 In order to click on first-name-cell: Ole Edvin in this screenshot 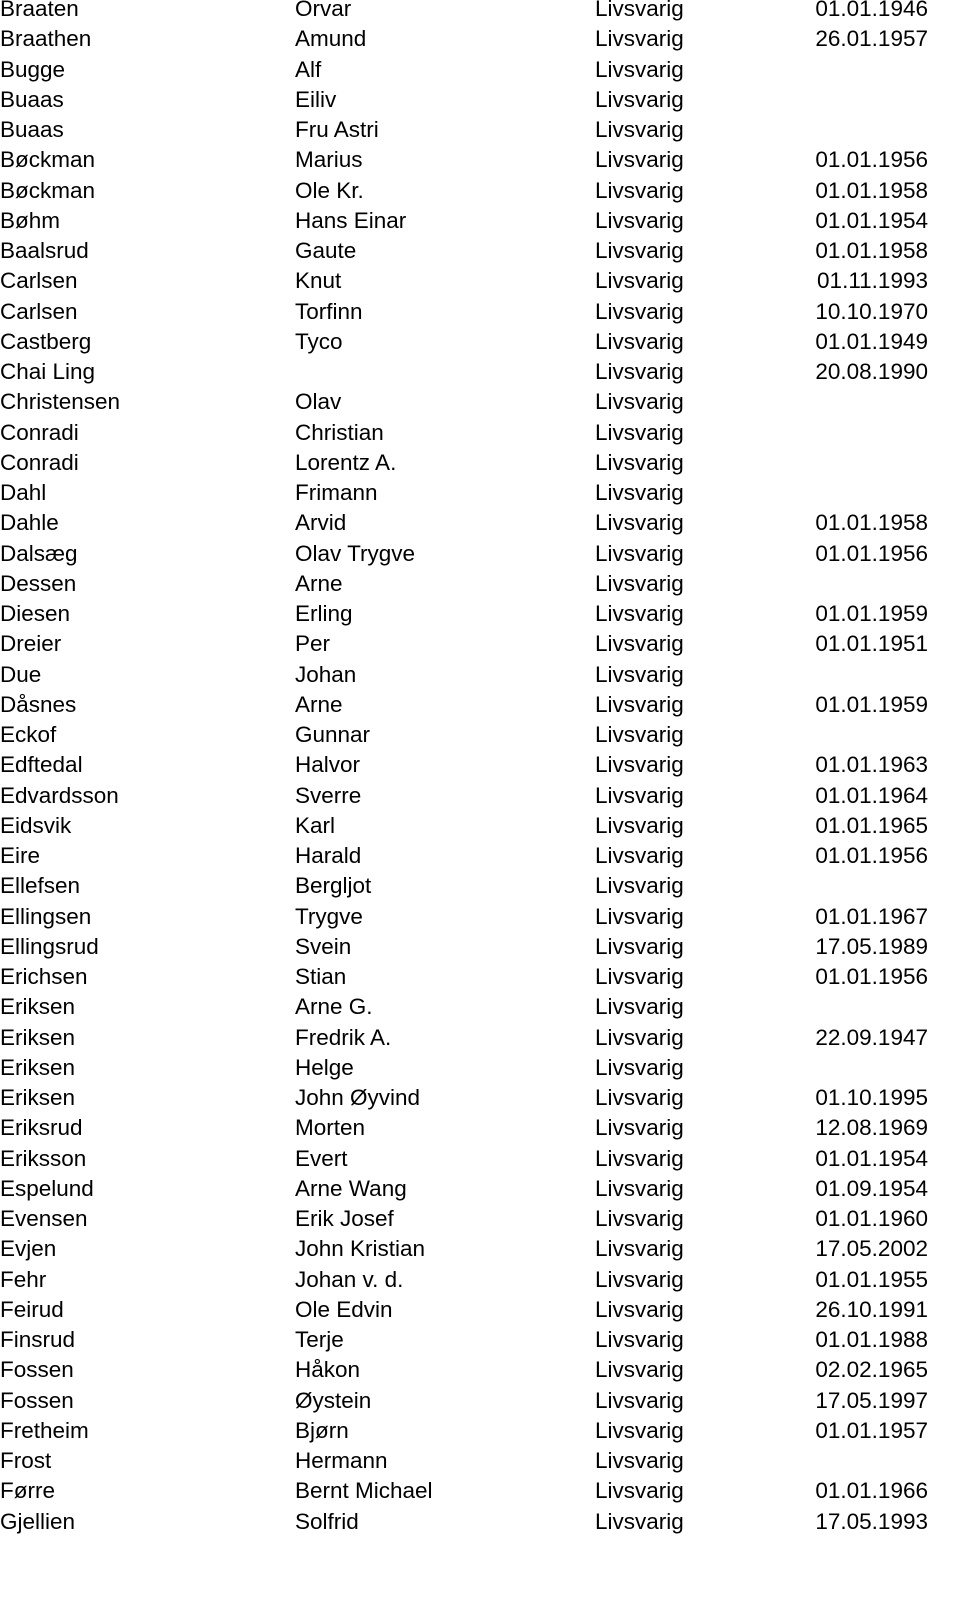, I will do `click(344, 1309)`.